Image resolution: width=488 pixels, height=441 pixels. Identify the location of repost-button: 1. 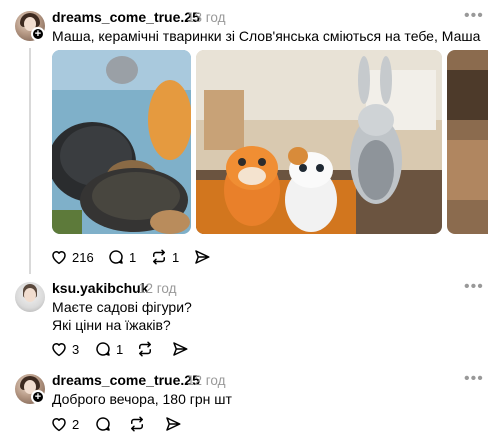
(164, 257).